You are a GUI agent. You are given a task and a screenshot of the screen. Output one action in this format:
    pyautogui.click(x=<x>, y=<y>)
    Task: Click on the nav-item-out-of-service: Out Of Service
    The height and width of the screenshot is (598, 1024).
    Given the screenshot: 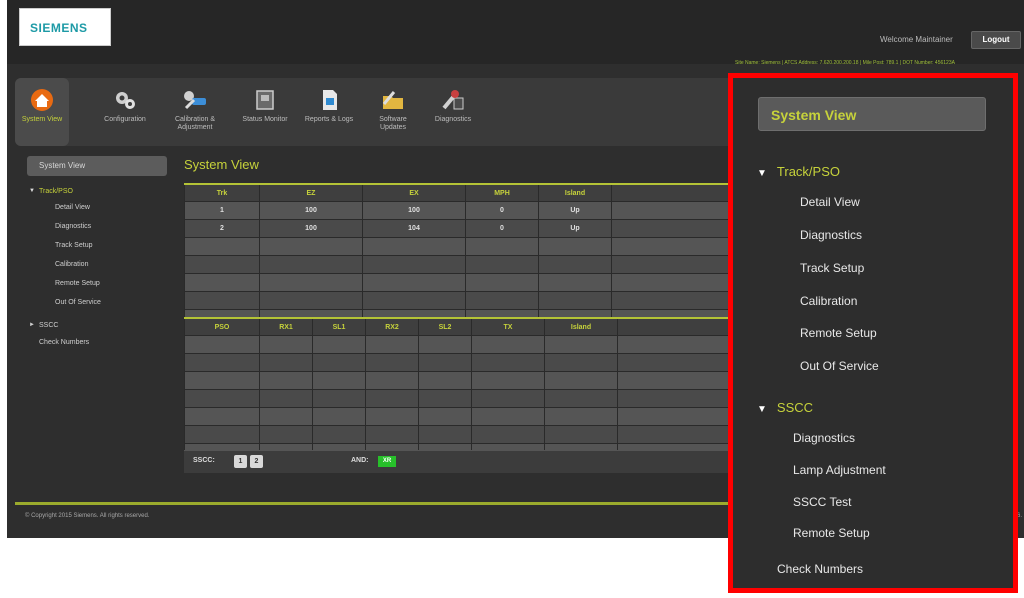 What is the action you would take?
    pyautogui.click(x=97, y=302)
    